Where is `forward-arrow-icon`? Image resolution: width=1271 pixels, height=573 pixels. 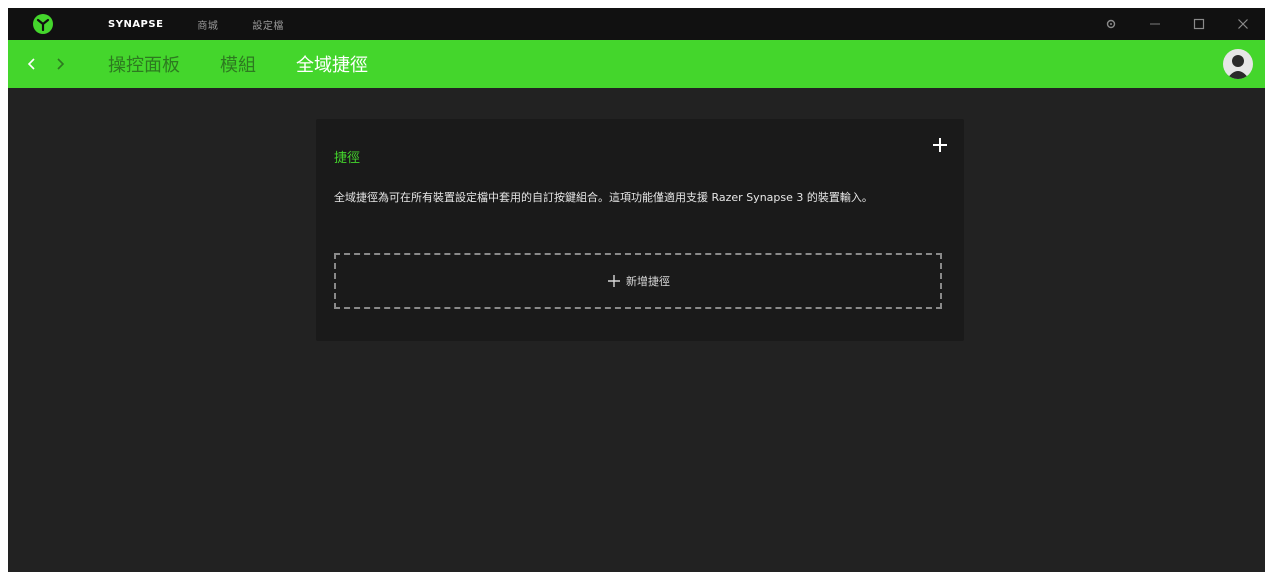 forward-arrow-icon is located at coordinates (60, 64).